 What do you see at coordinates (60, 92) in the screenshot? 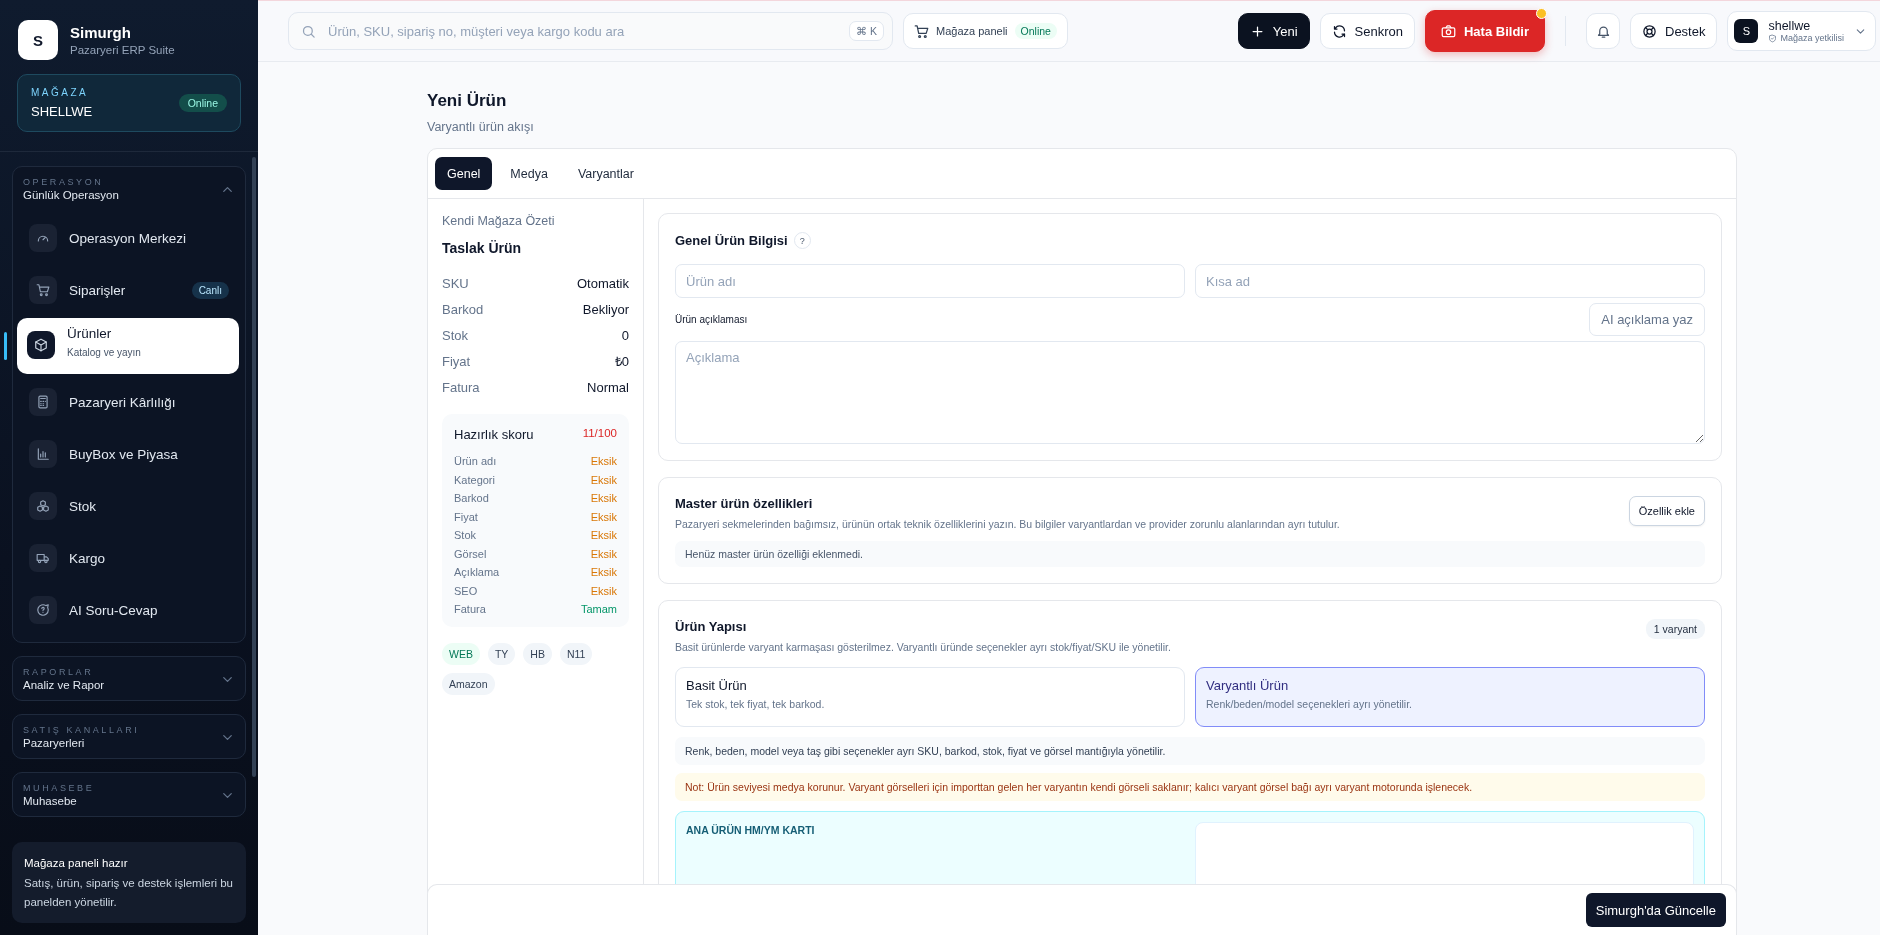
I see `store-label: MAĞAZA` at bounding box center [60, 92].